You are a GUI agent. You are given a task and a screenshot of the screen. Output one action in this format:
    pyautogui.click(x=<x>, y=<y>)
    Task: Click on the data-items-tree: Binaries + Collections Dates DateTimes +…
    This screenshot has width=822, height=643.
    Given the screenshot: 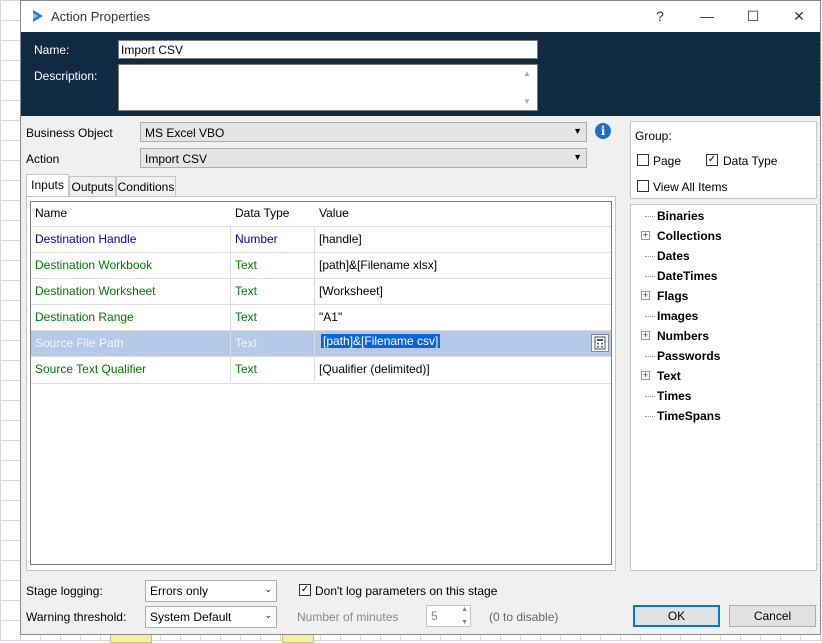 What is the action you would take?
    pyautogui.click(x=723, y=387)
    